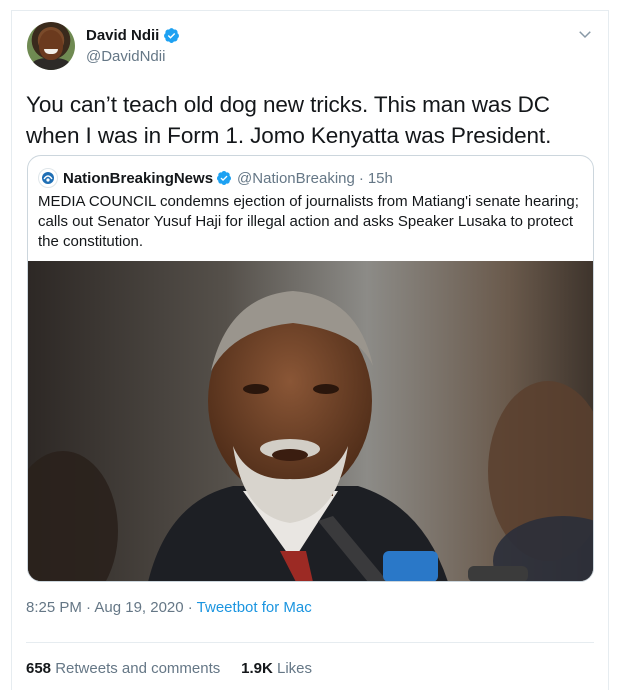 This screenshot has height=690, width=622. I want to click on quoted-tweet-header: NationBreakingNews @NationBreaking · 15h, so click(215, 178).